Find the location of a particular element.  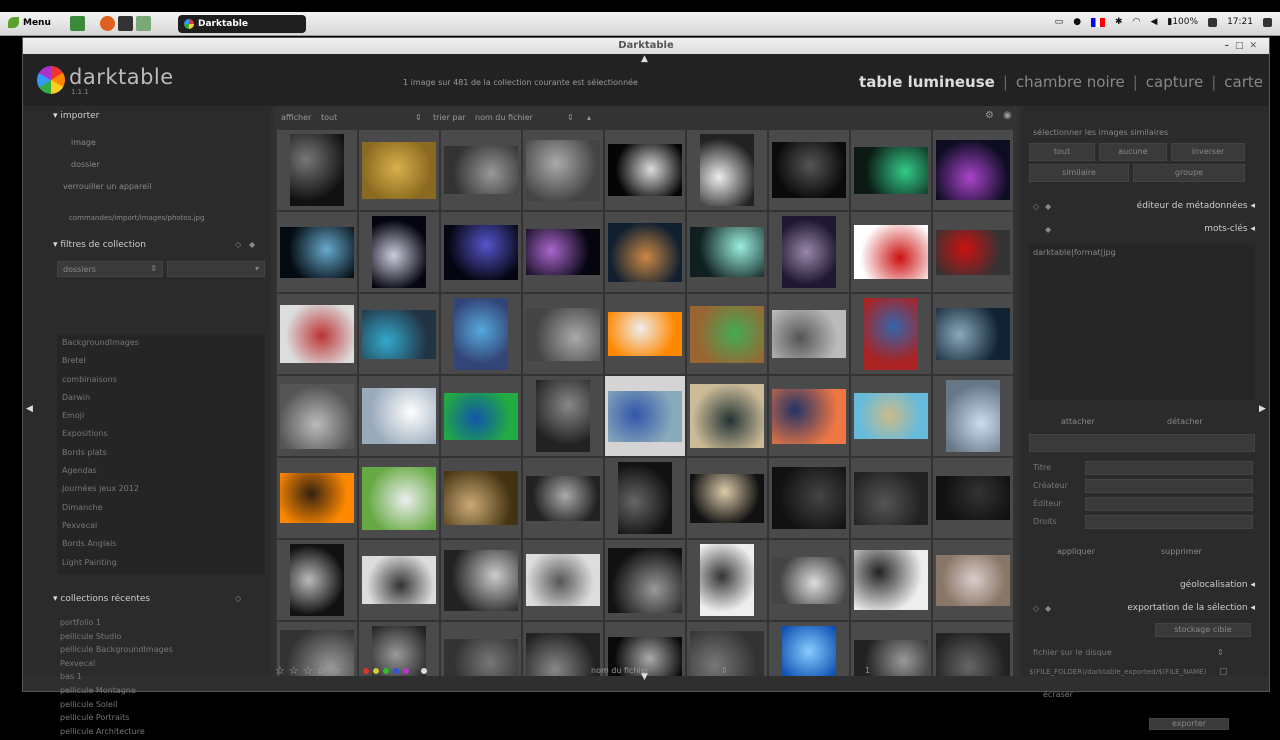

top-panel-toggle-icon: ▲ is located at coordinates (644, 59).